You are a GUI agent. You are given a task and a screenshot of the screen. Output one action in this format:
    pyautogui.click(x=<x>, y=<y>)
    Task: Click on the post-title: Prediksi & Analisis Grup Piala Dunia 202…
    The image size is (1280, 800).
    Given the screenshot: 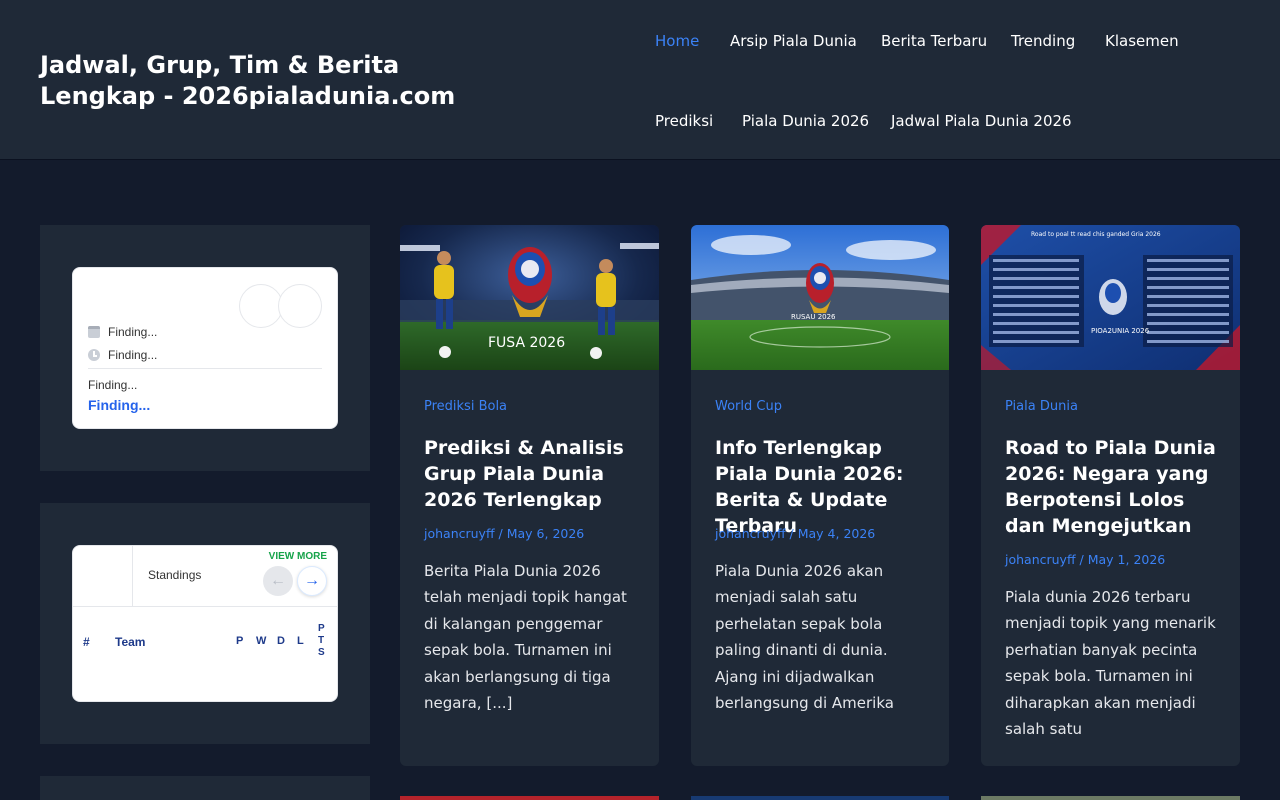 What is the action you would take?
    pyautogui.click(x=531, y=474)
    